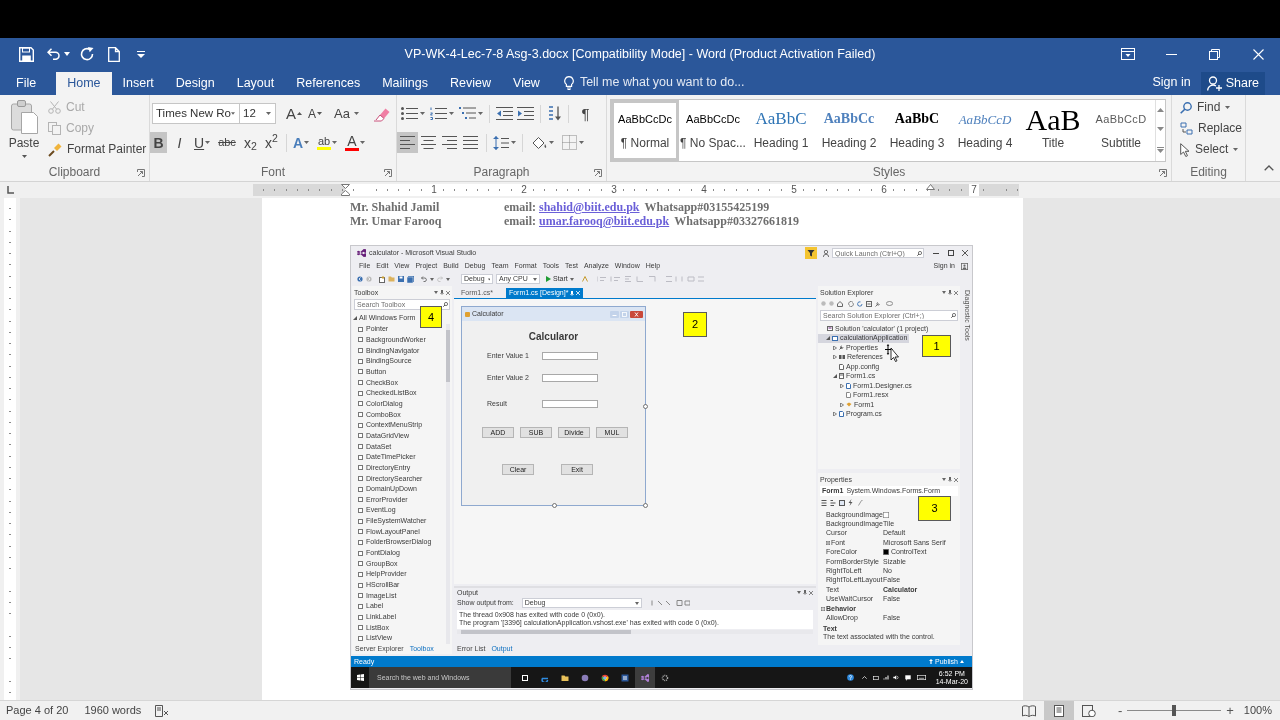  Describe the element at coordinates (138, 83) in the screenshot. I see `ribbon-tab: Insert` at that location.